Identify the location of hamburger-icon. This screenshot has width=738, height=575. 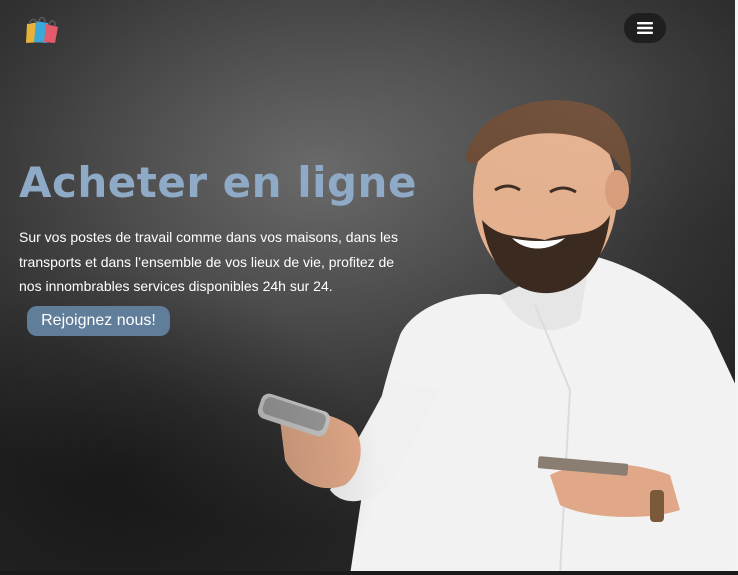
(645, 28).